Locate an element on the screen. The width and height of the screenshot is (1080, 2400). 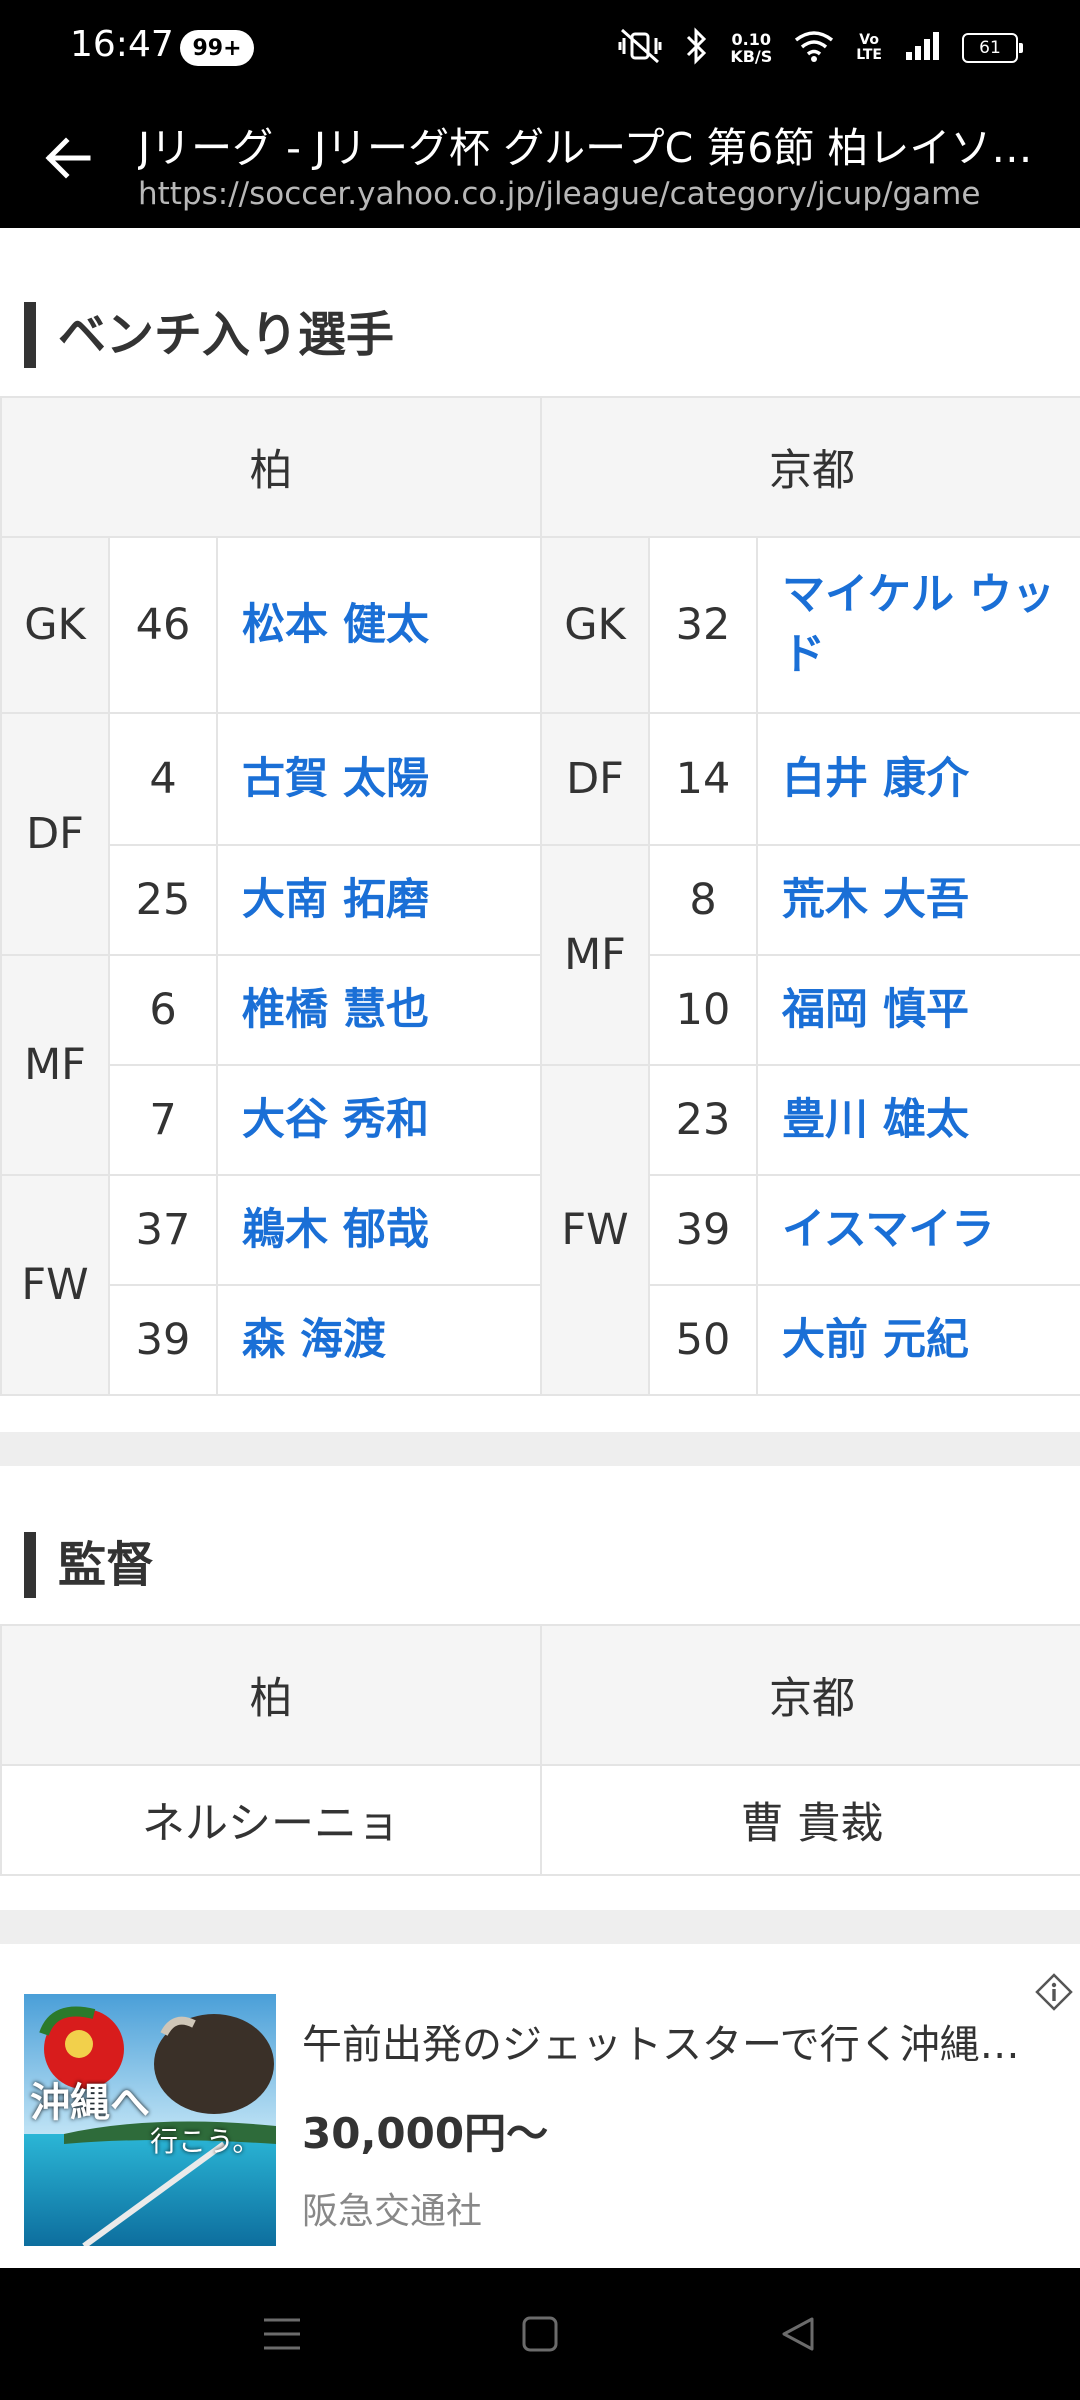
status-bar: 16:47 99+ 0.10 KB/S Vo LTE 61 is located at coordinates (540, 48).